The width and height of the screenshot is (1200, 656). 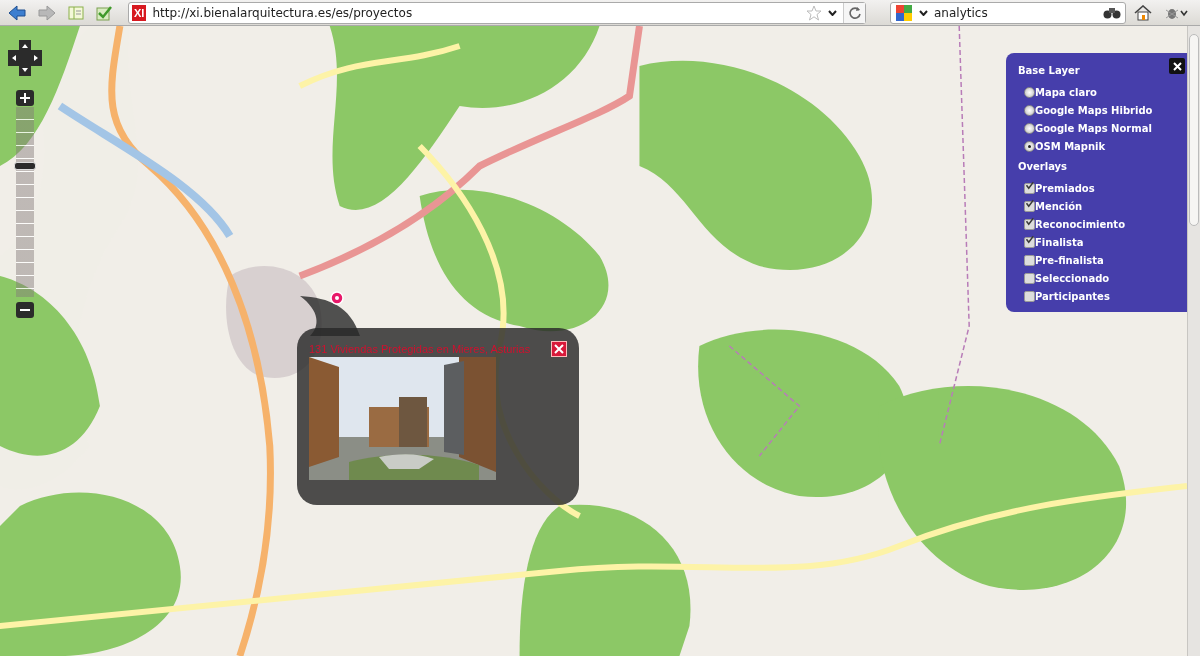 I want to click on star-icon, so click(x=814, y=12).